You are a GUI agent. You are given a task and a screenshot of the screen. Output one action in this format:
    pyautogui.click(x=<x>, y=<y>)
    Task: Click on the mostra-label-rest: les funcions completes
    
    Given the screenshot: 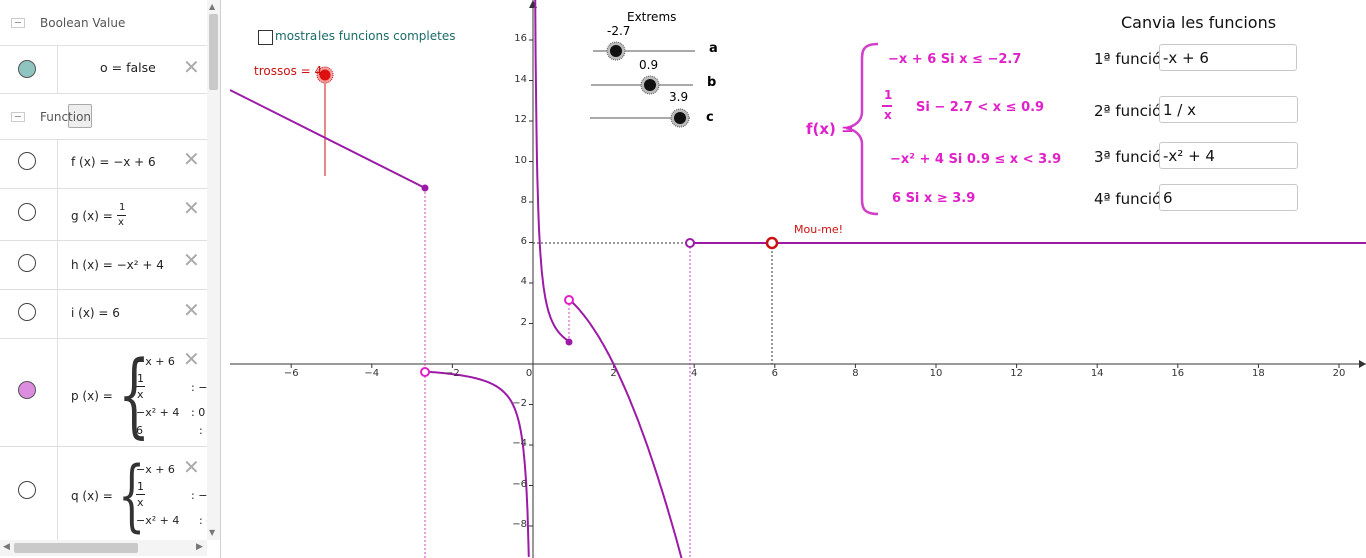 What is the action you would take?
    pyautogui.click(x=386, y=36)
    